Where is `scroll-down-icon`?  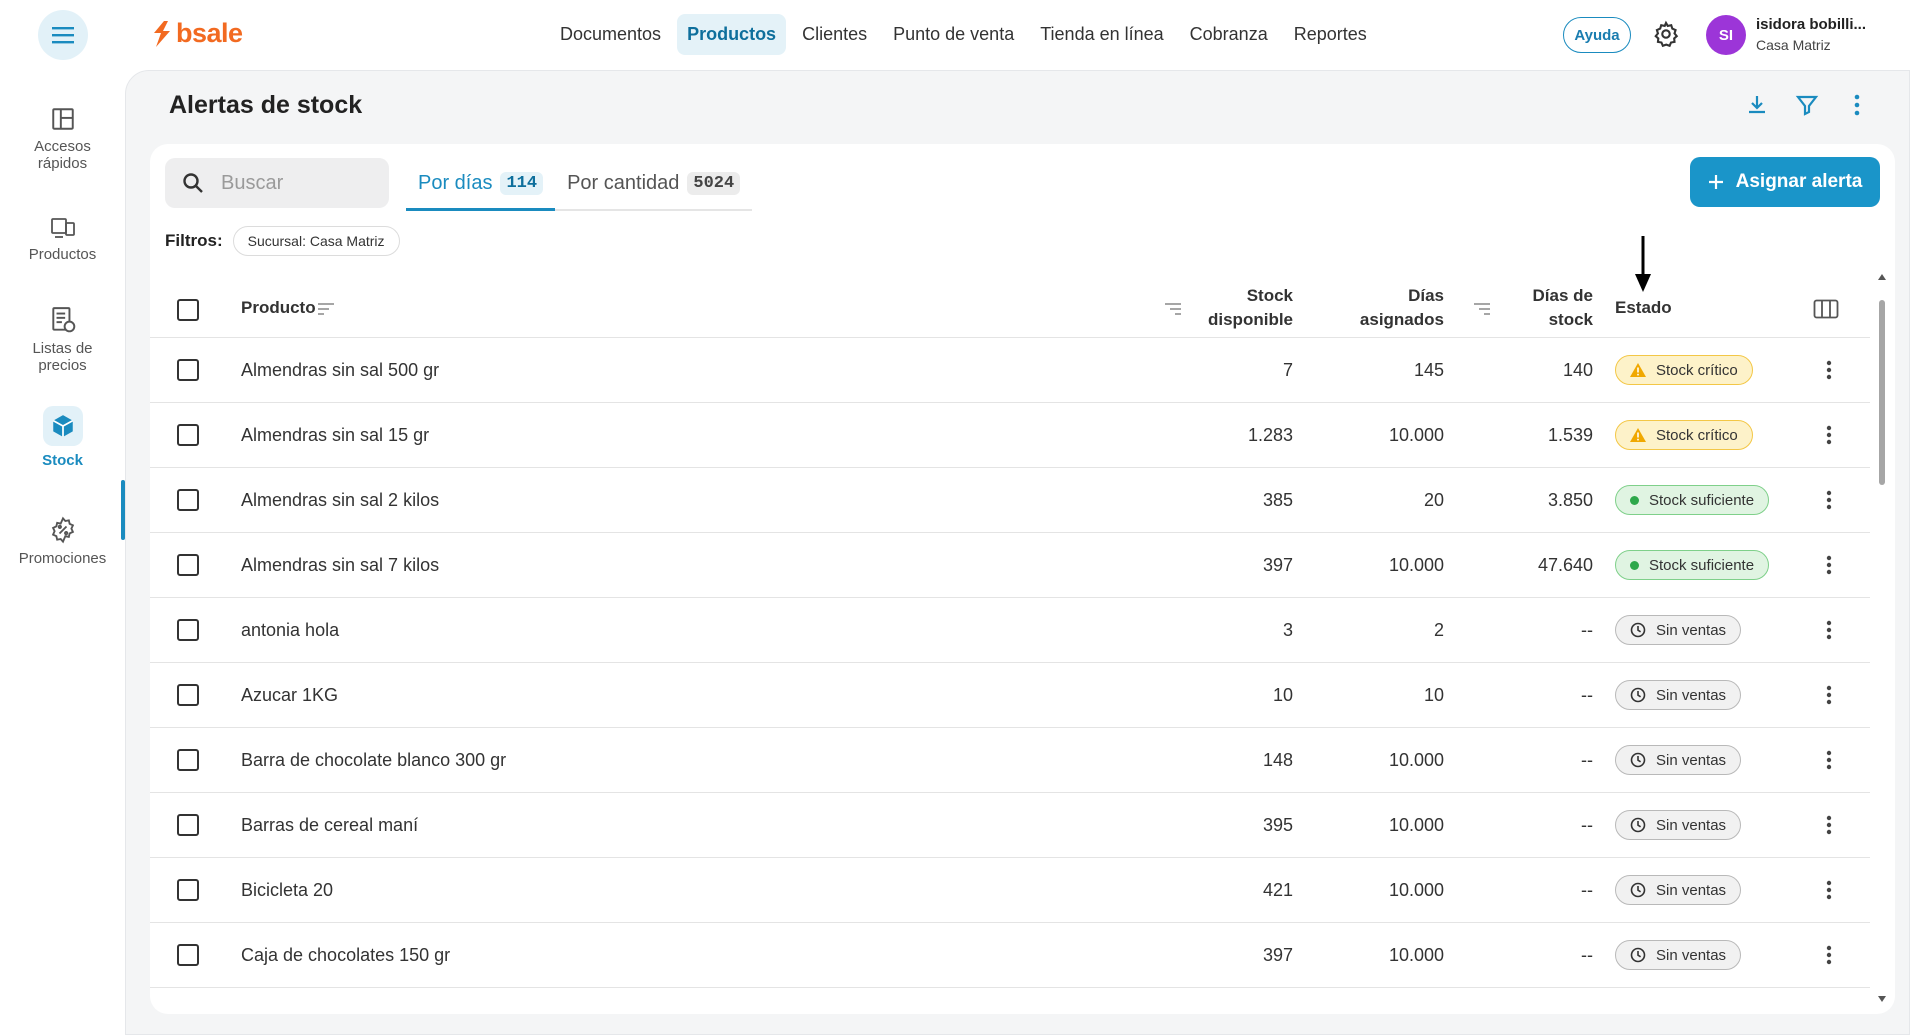 scroll-down-icon is located at coordinates (1882, 999).